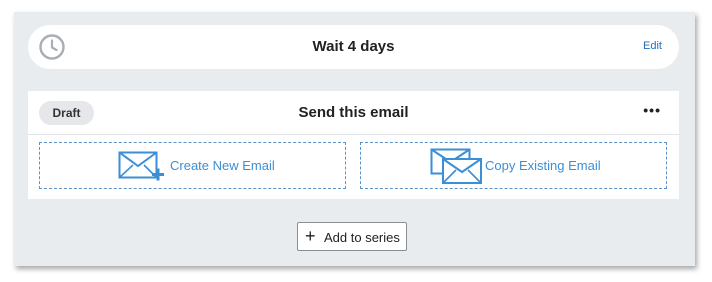 The image size is (712, 282). I want to click on add-to-series-button: + Add to series, so click(352, 236).